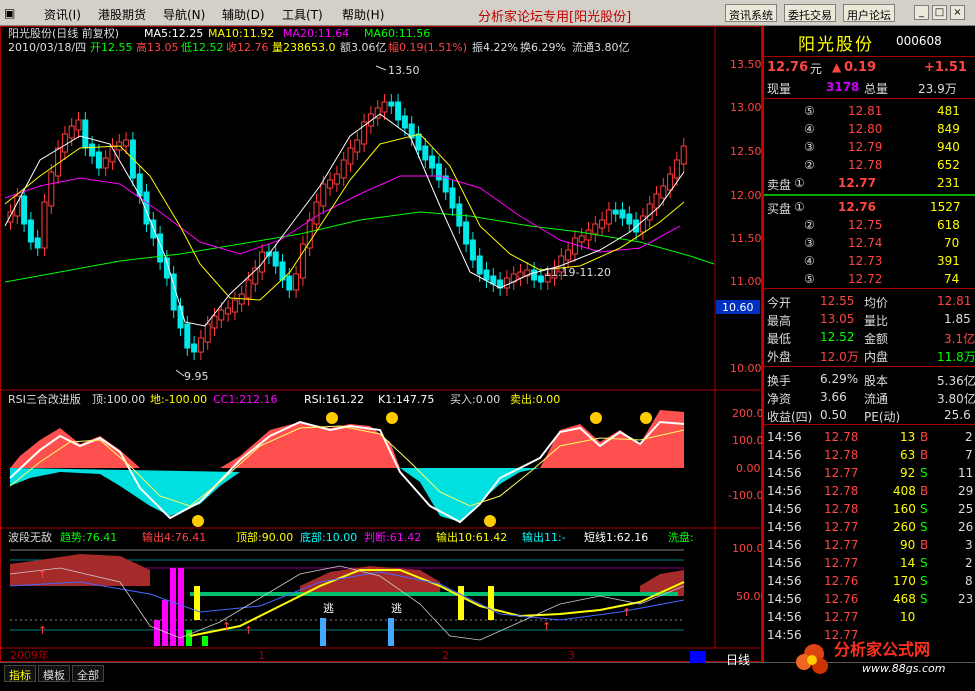  I want to click on ask-volume: 481, so click(948, 111).